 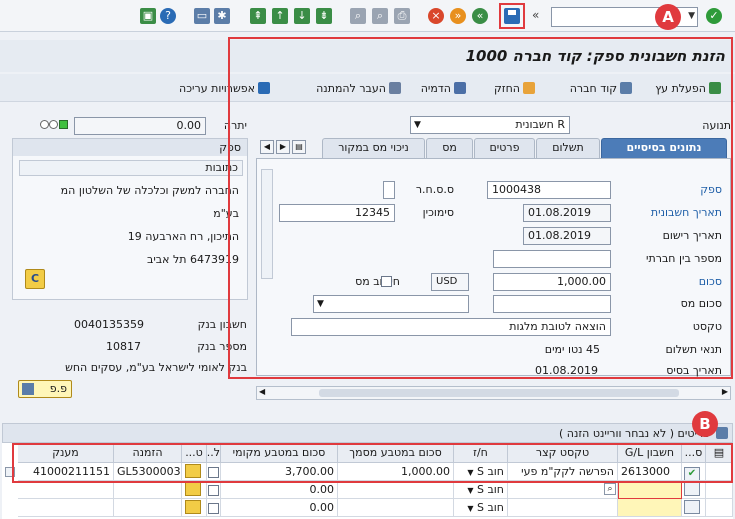 What do you see at coordinates (535, 15) in the screenshot?
I see `toolbar-chevron: «` at bounding box center [535, 15].